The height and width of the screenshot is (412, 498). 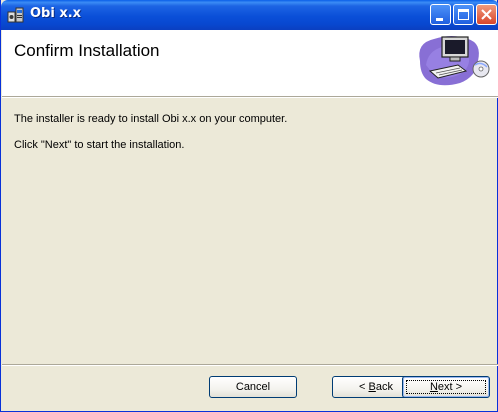 I want to click on back-button-mnemonic: B, so click(x=372, y=387).